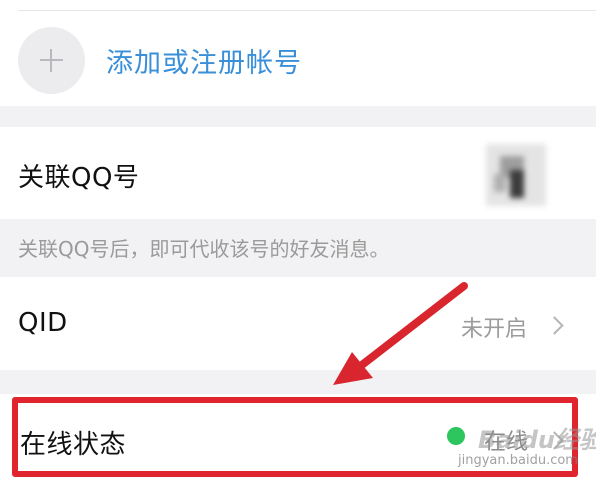  I want to click on watermark-url: jingyan.baidu.com, so click(518, 460).